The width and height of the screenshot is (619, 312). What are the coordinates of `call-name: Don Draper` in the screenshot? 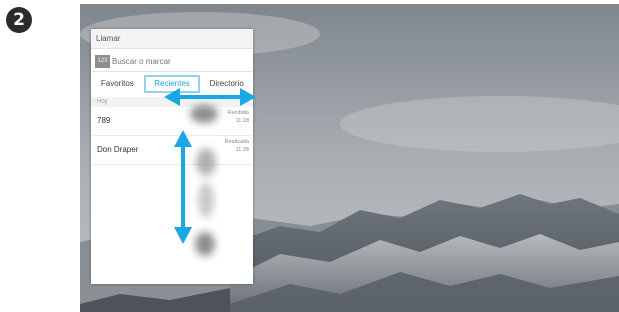 It's located at (118, 149).